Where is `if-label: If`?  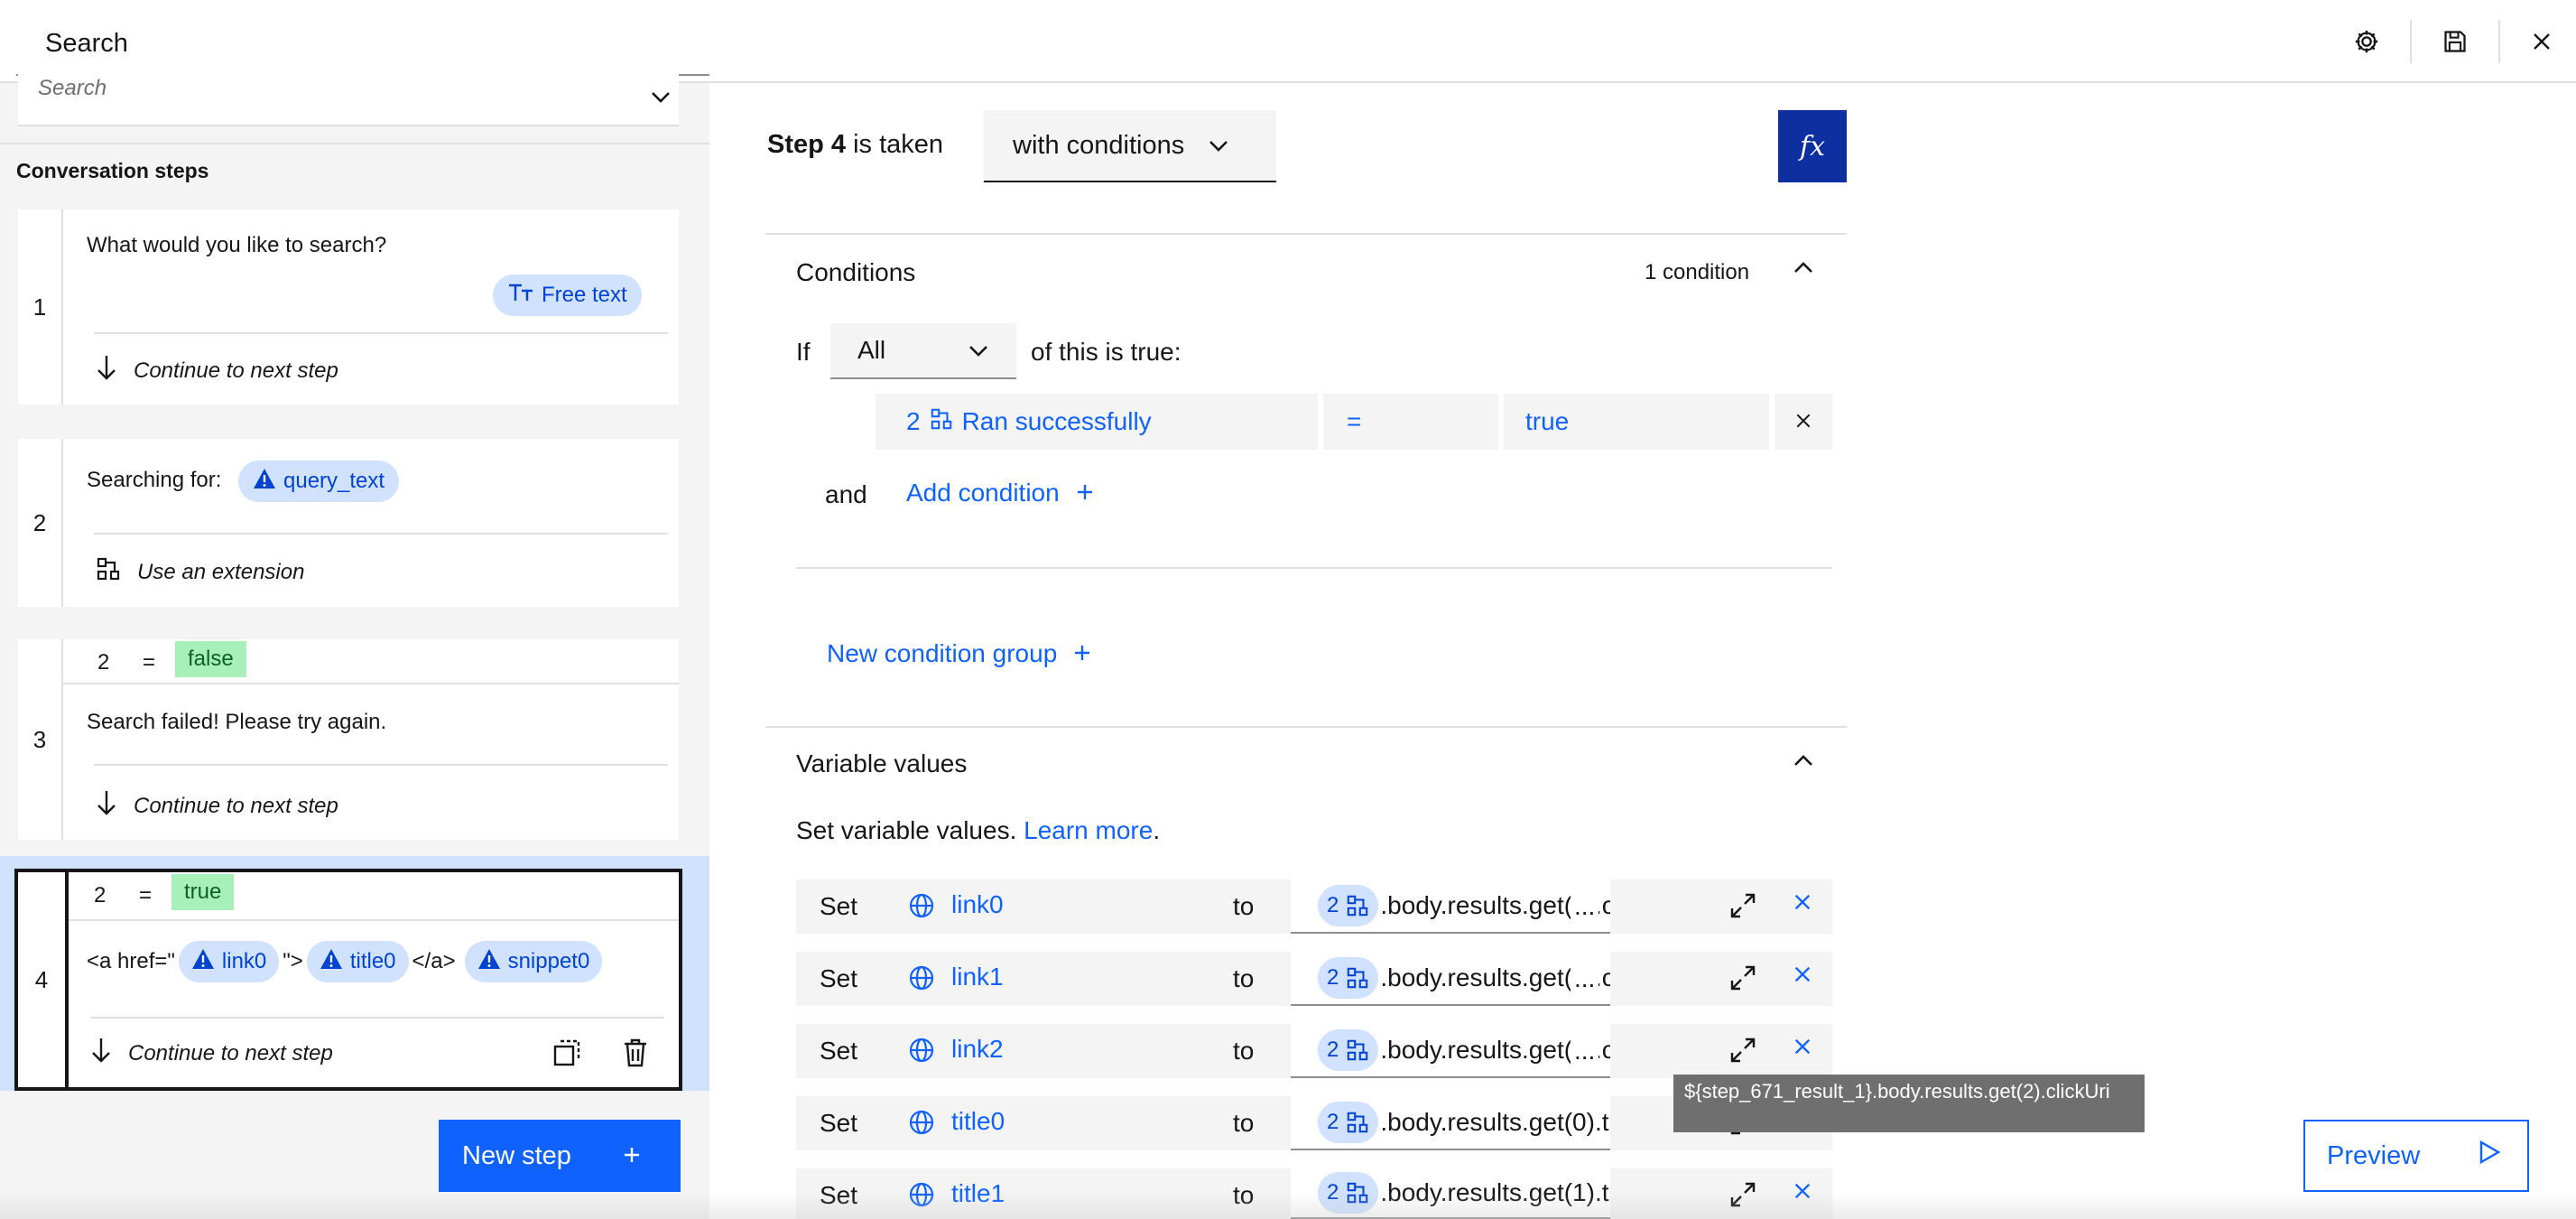 if-label: If is located at coordinates (804, 352).